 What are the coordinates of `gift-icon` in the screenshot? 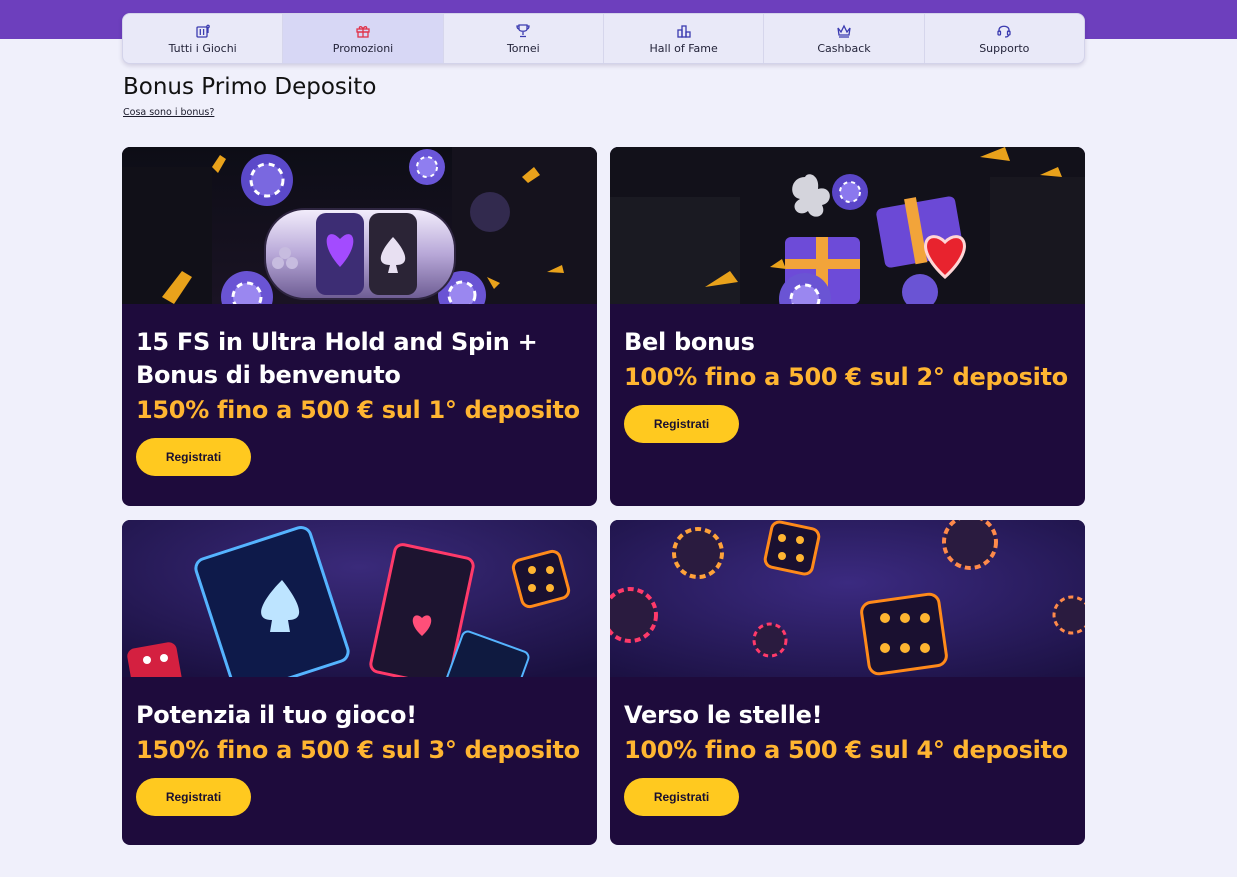 It's located at (363, 31).